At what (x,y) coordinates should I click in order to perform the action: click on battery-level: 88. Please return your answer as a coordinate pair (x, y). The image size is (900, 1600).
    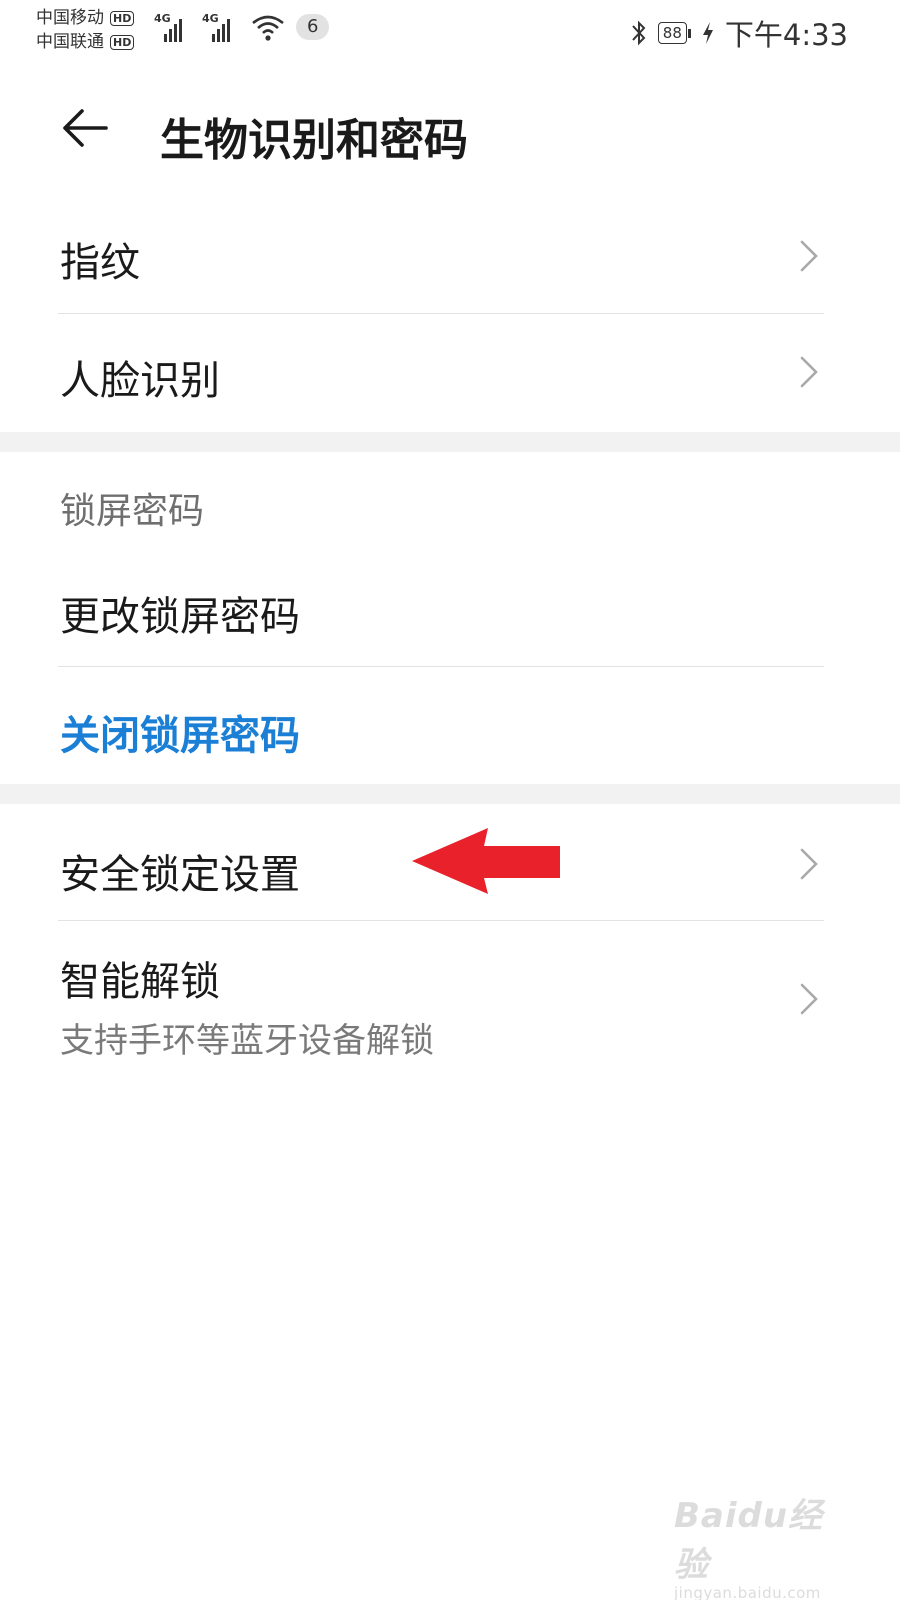
    Looking at the image, I should click on (672, 33).